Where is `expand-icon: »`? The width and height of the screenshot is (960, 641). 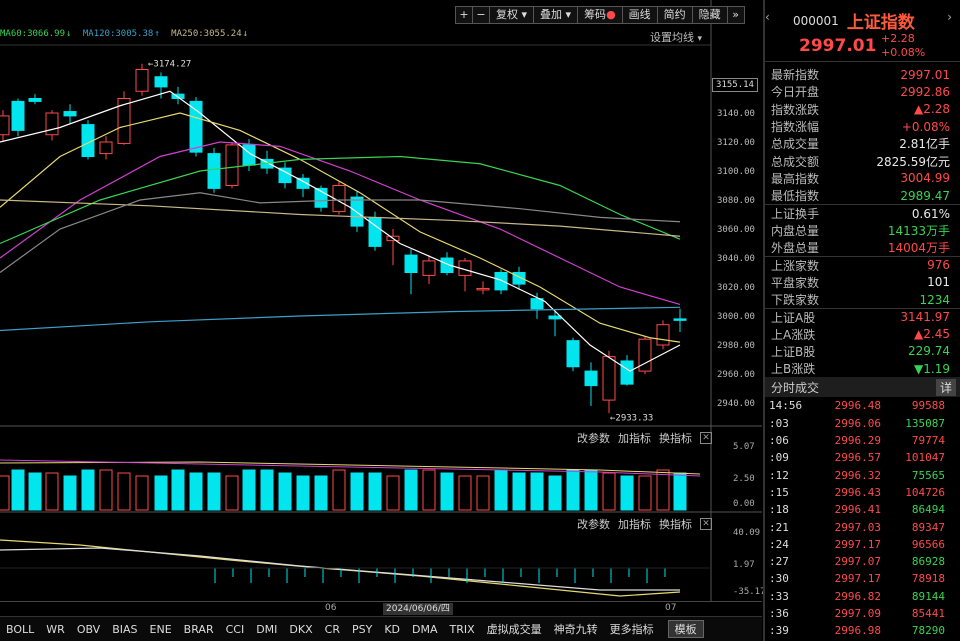
expand-icon: » is located at coordinates (735, 15).